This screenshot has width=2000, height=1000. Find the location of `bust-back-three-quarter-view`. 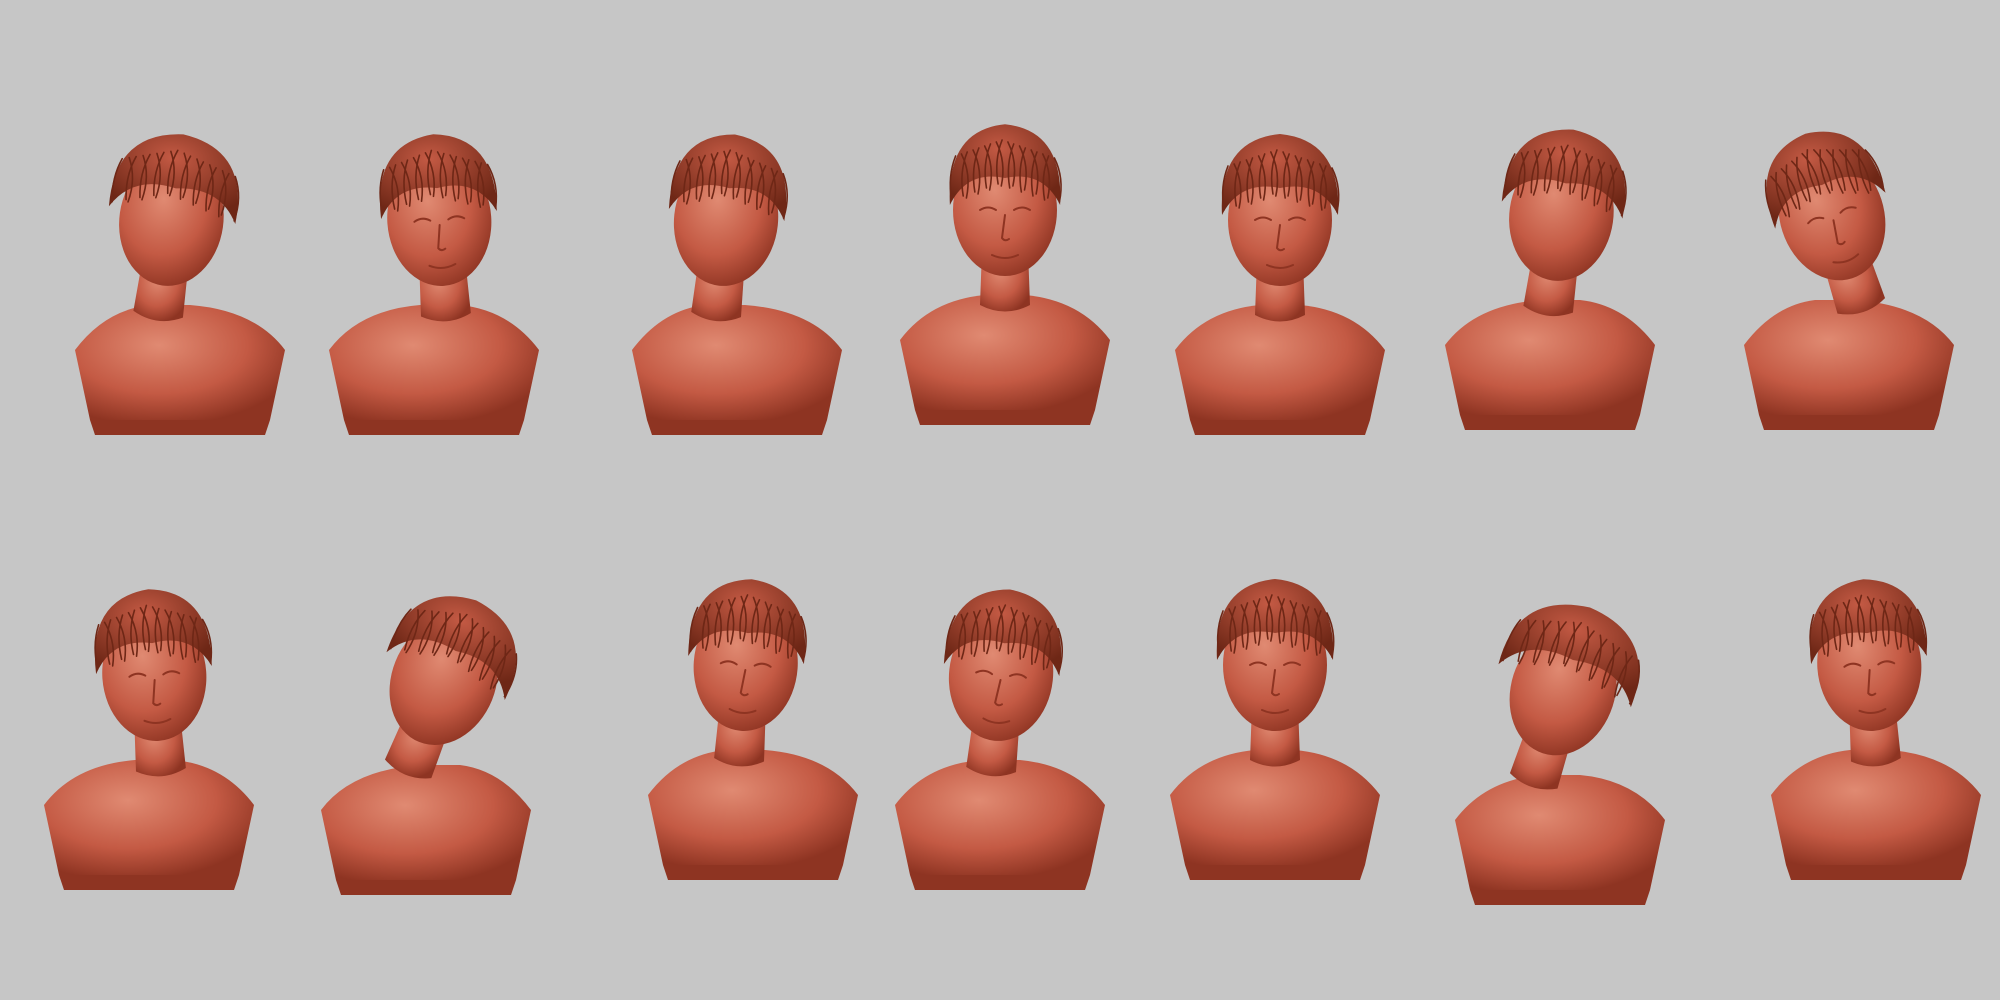

bust-back-three-quarter-view is located at coordinates (438, 740).